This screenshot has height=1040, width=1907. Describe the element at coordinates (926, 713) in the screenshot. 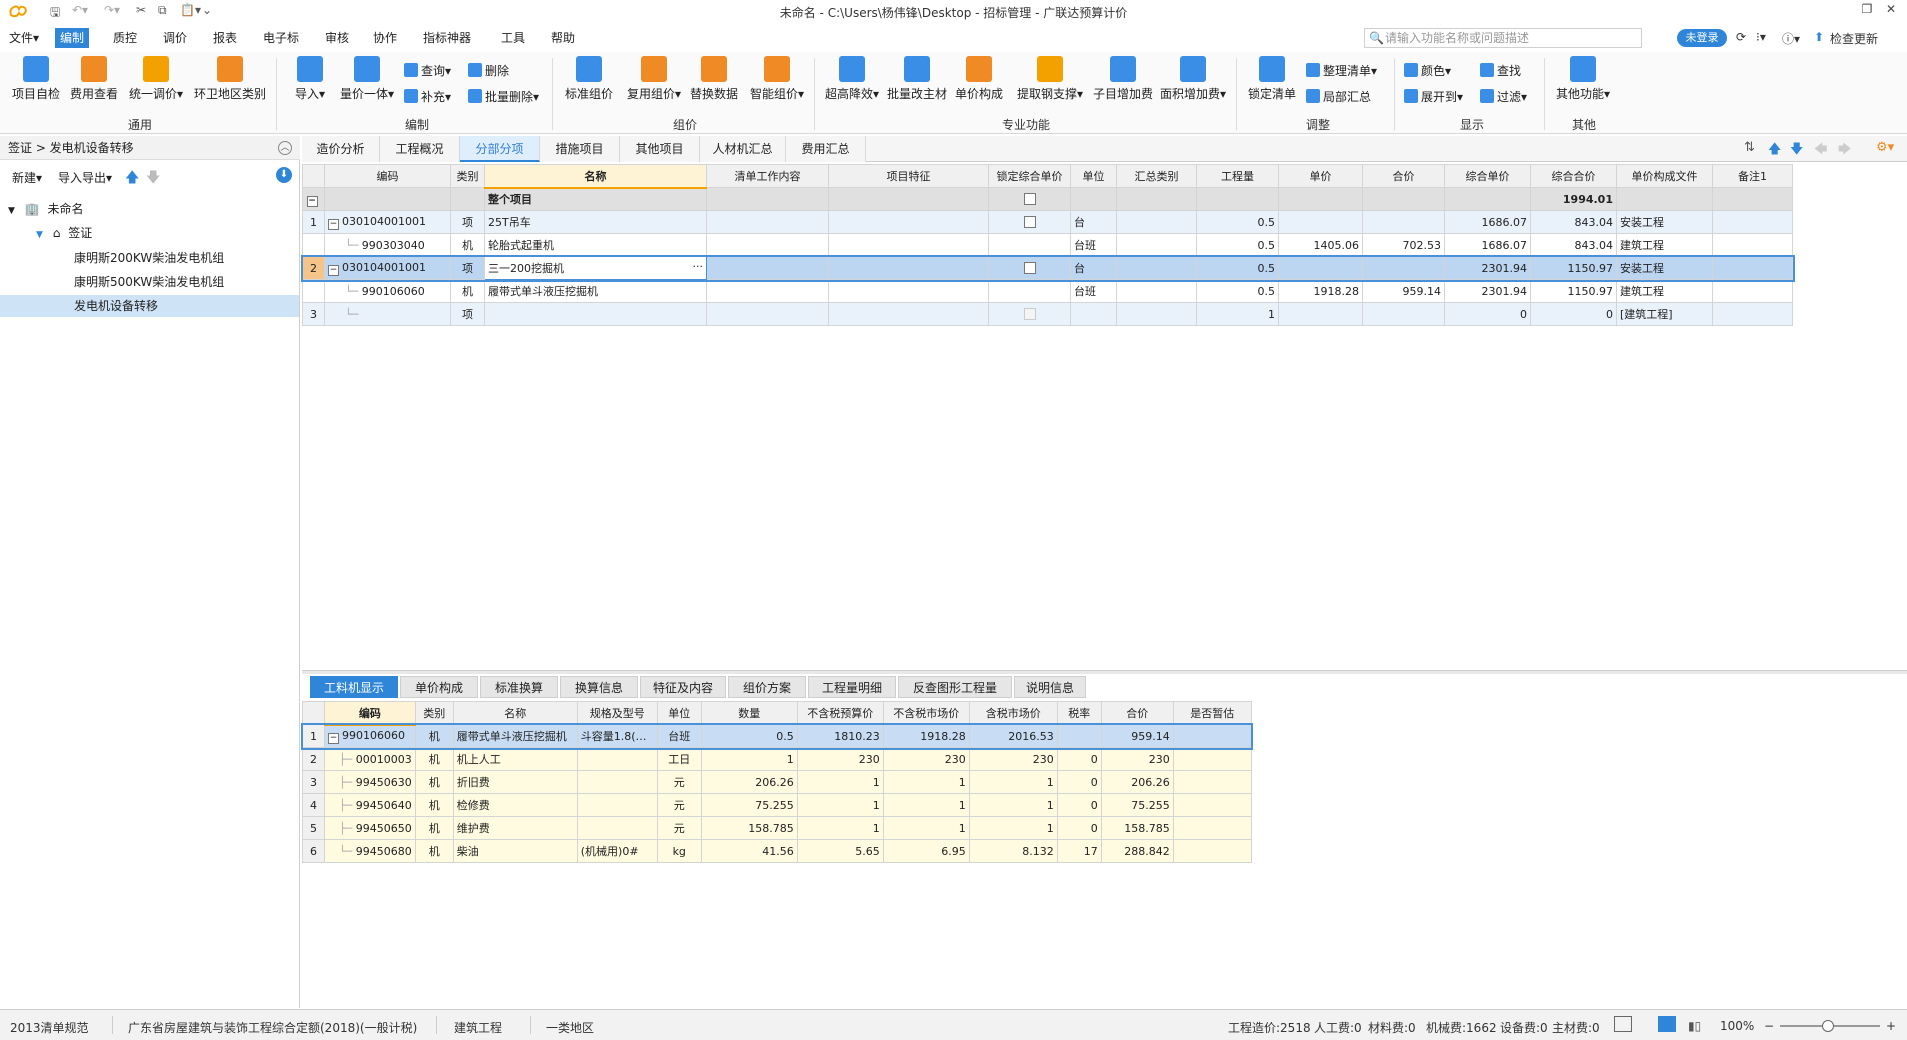

I see `col-market-price: 不含税市场价` at that location.